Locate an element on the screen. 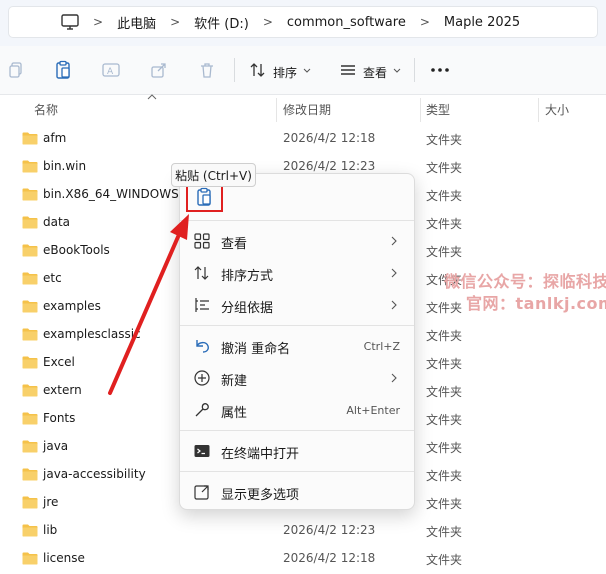 Image resolution: width=606 pixels, height=574 pixels. terminal-icon is located at coordinates (202, 451).